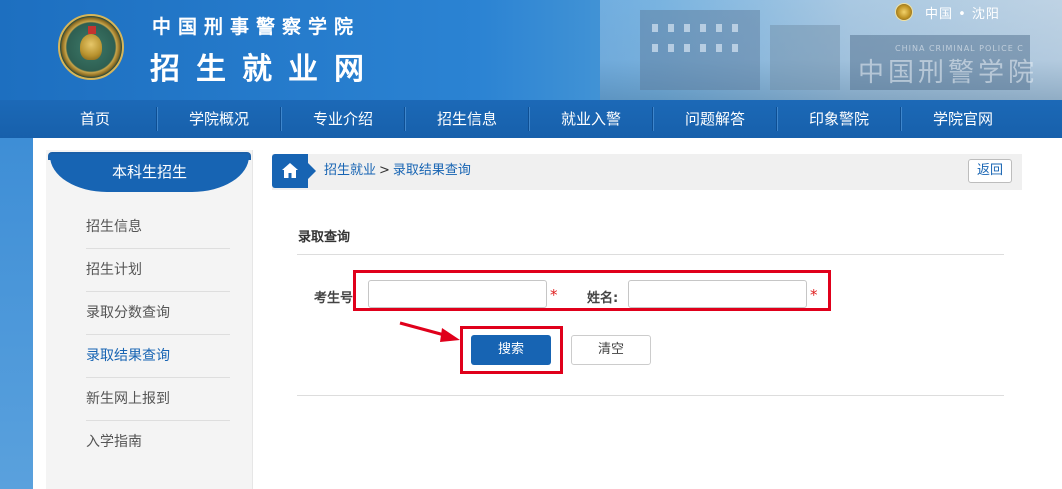 This screenshot has height=489, width=1062. Describe the element at coordinates (290, 170) in the screenshot. I see `home-icon` at that location.